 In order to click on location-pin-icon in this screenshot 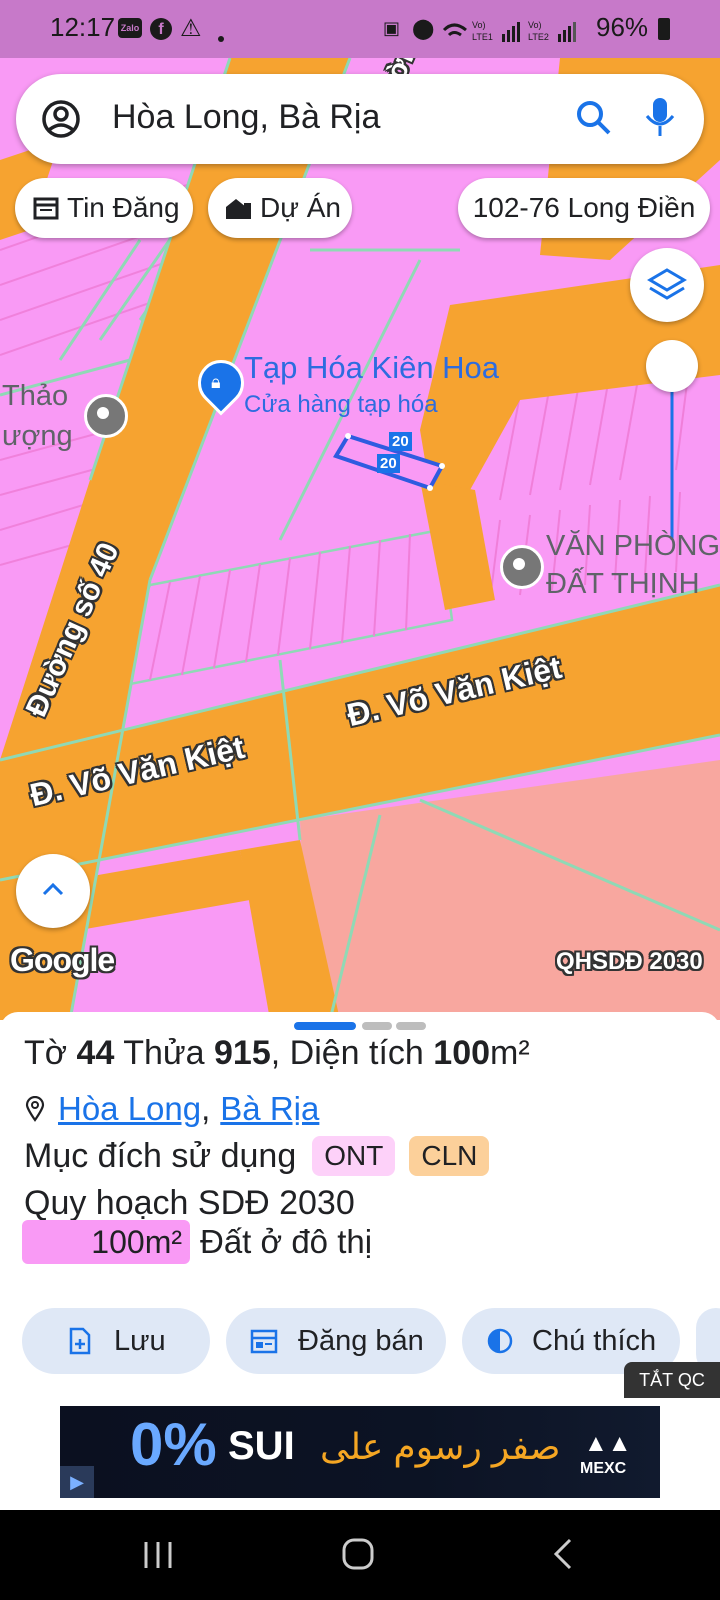, I will do `click(35, 1109)`.